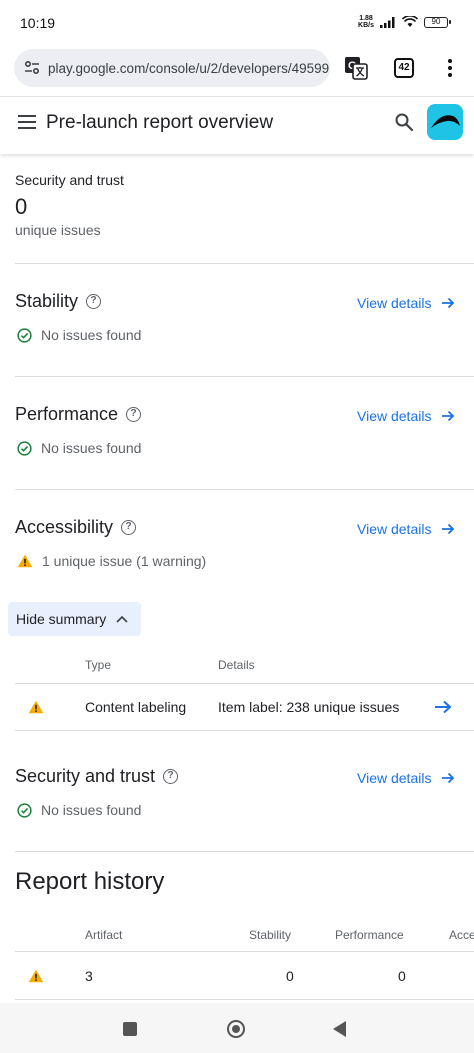 The width and height of the screenshot is (474, 1053). What do you see at coordinates (58, 230) in the screenshot?
I see `security-issue-sublabel: unique issues` at bounding box center [58, 230].